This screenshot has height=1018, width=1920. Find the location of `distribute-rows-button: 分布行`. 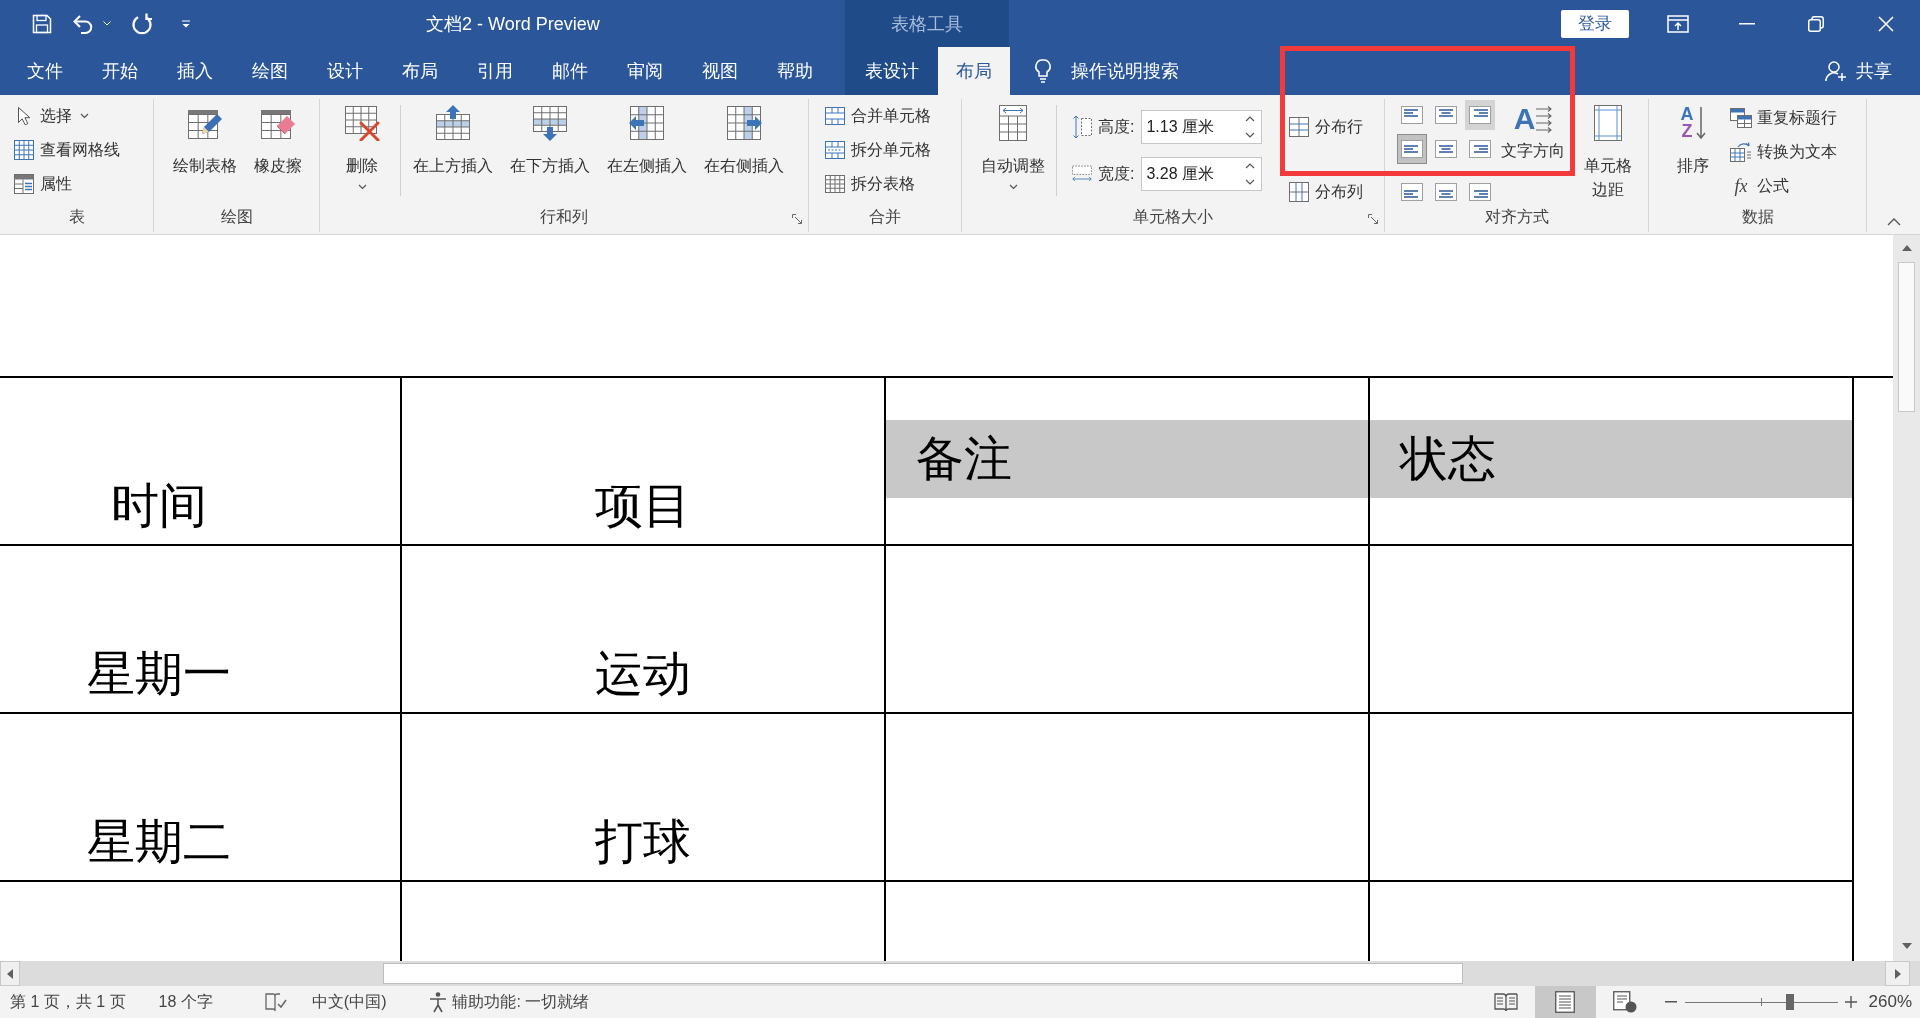

distribute-rows-button: 分布行 is located at coordinates (1326, 127).